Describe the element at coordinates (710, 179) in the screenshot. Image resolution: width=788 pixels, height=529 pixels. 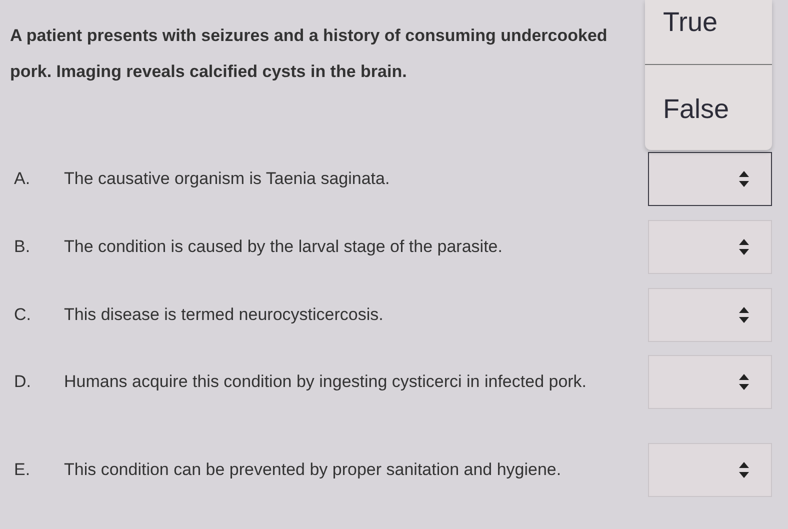
I see `answer-select` at that location.